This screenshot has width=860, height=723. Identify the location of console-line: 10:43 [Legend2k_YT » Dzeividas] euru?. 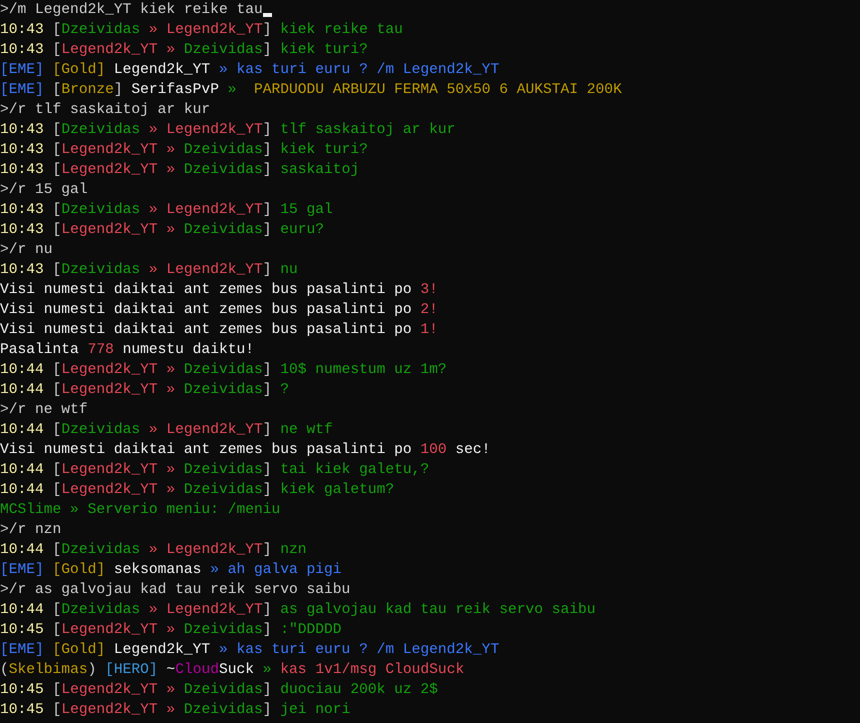
(162, 230).